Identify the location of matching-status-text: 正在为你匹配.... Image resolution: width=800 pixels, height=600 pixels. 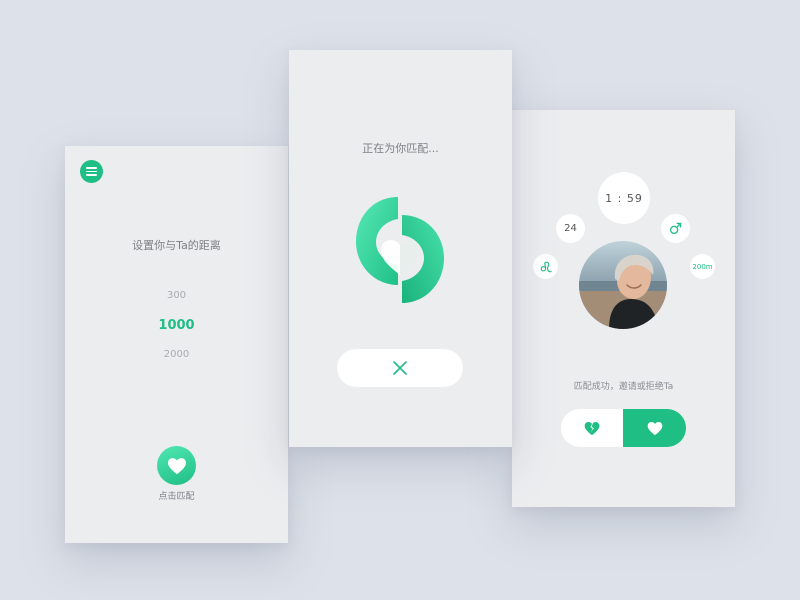
(400, 148).